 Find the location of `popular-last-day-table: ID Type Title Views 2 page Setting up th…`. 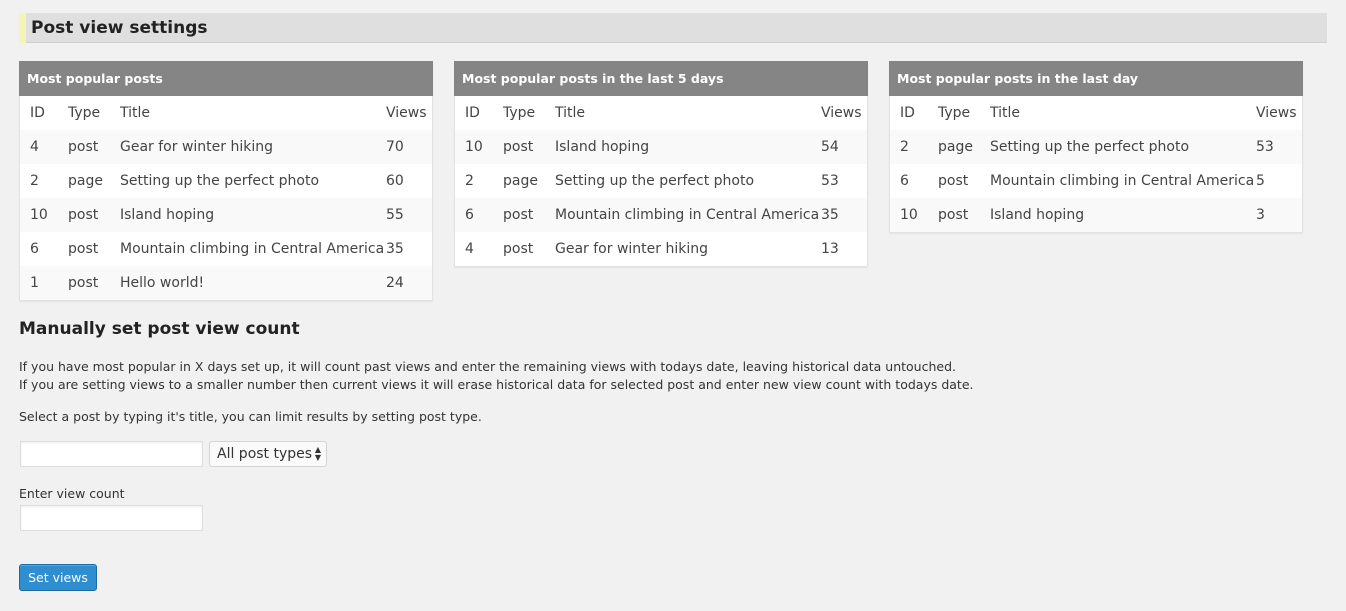

popular-last-day-table: ID Type Title Views 2 page Setting up th… is located at coordinates (1096, 164).